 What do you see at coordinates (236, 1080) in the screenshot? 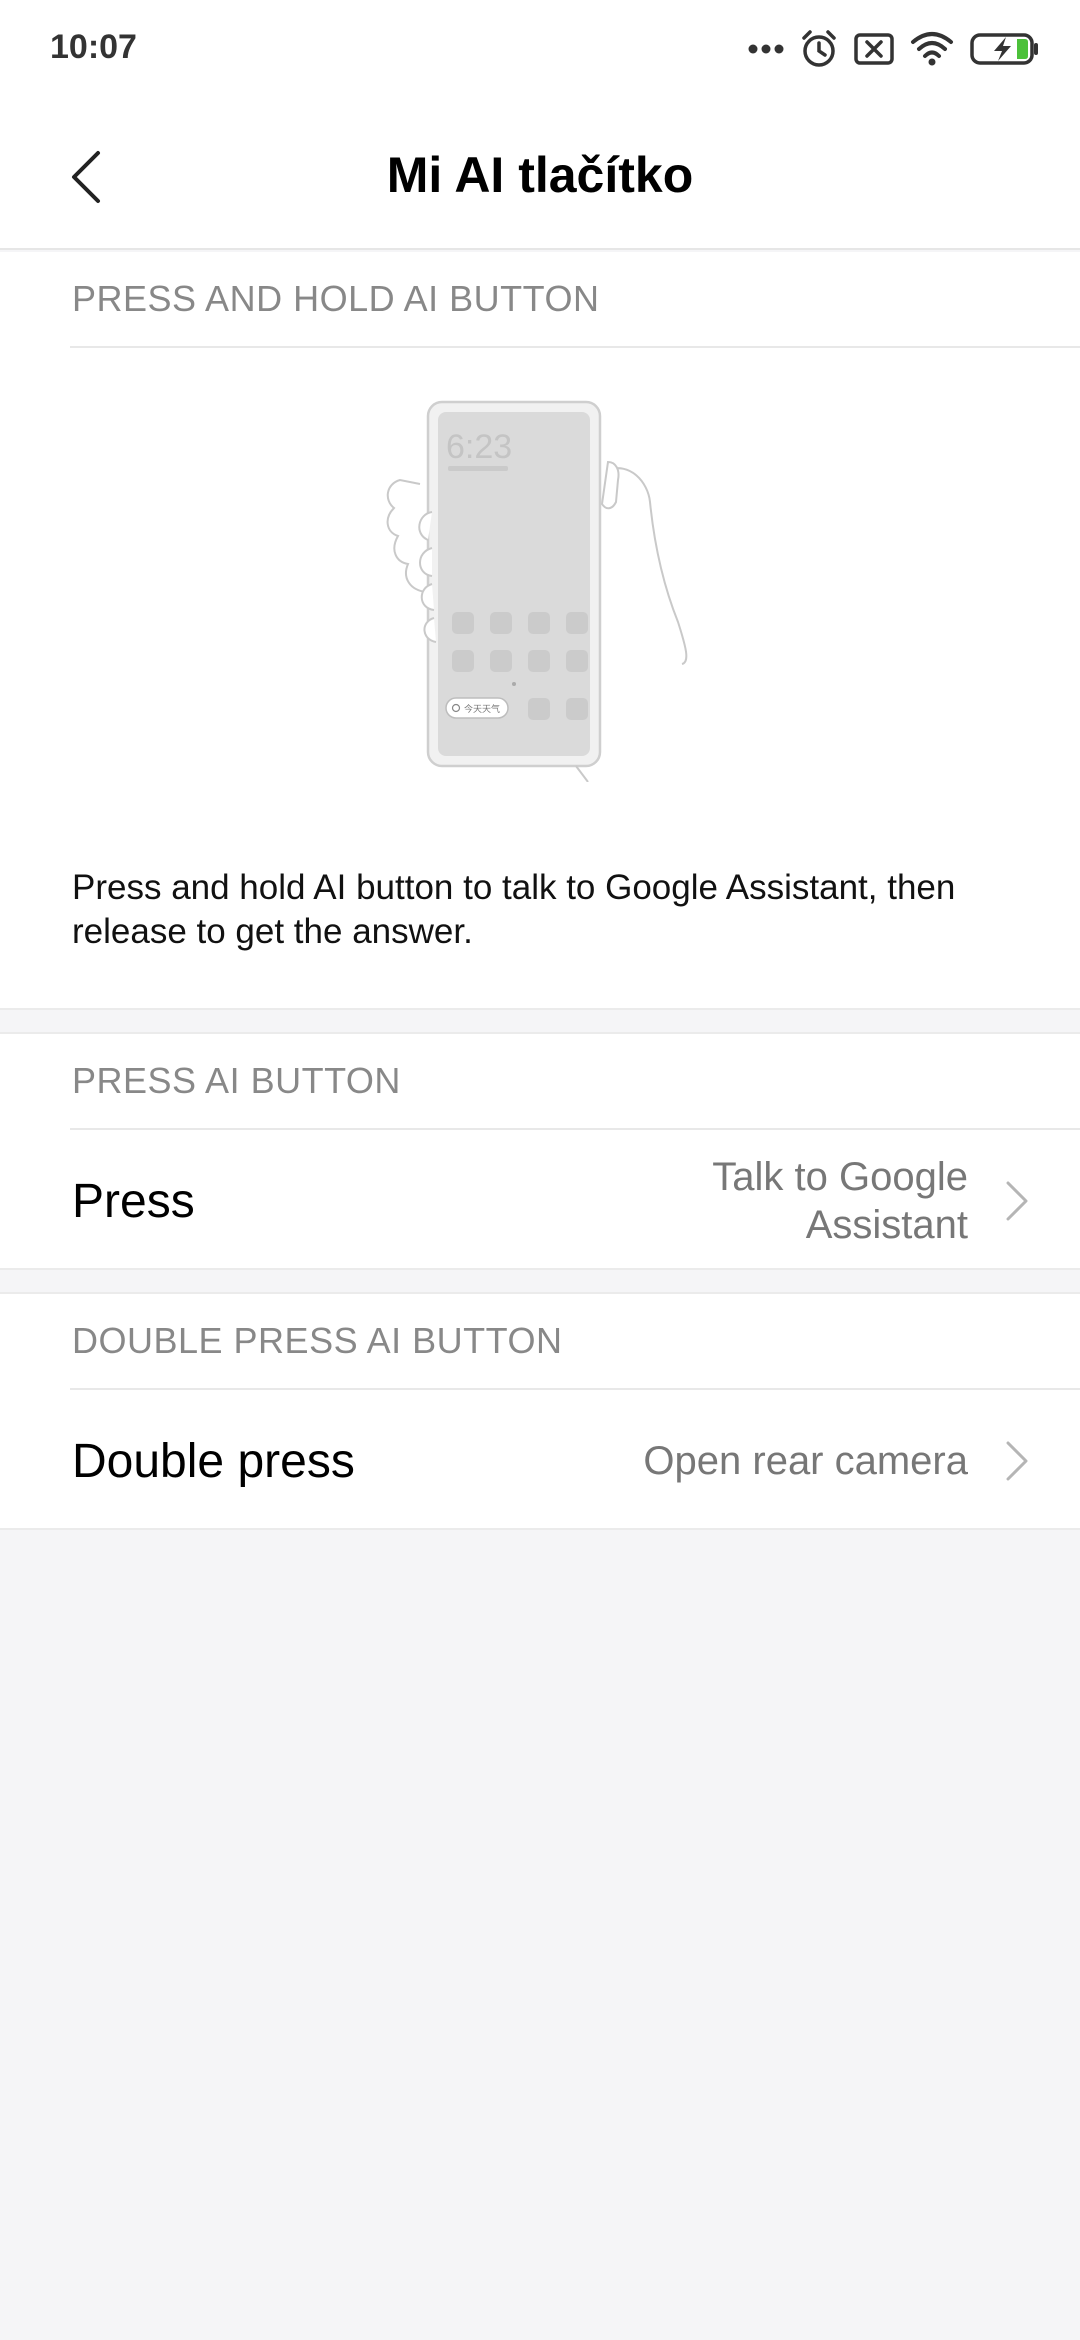
I see `section-header-press: PRESS AI BUTTON` at bounding box center [236, 1080].